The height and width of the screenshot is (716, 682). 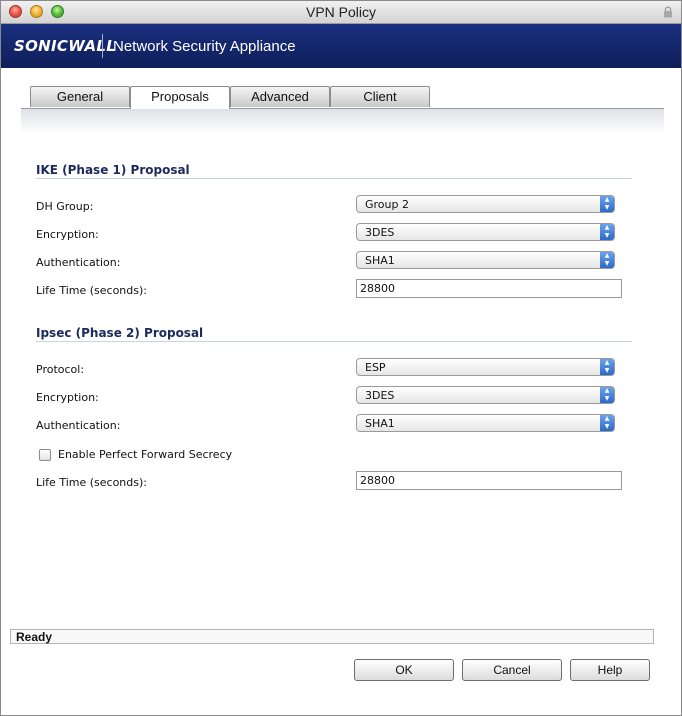 I want to click on ipsec-encryption-select: 3DES ▲ ▼, so click(x=485, y=395).